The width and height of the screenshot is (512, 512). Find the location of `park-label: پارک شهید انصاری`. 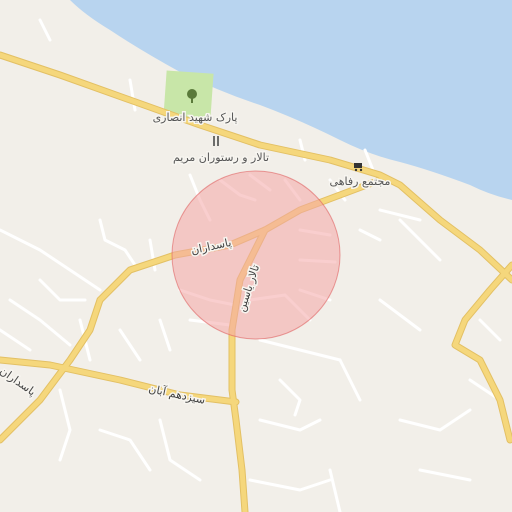

park-label: پارک شهید انصاری is located at coordinates (195, 117).